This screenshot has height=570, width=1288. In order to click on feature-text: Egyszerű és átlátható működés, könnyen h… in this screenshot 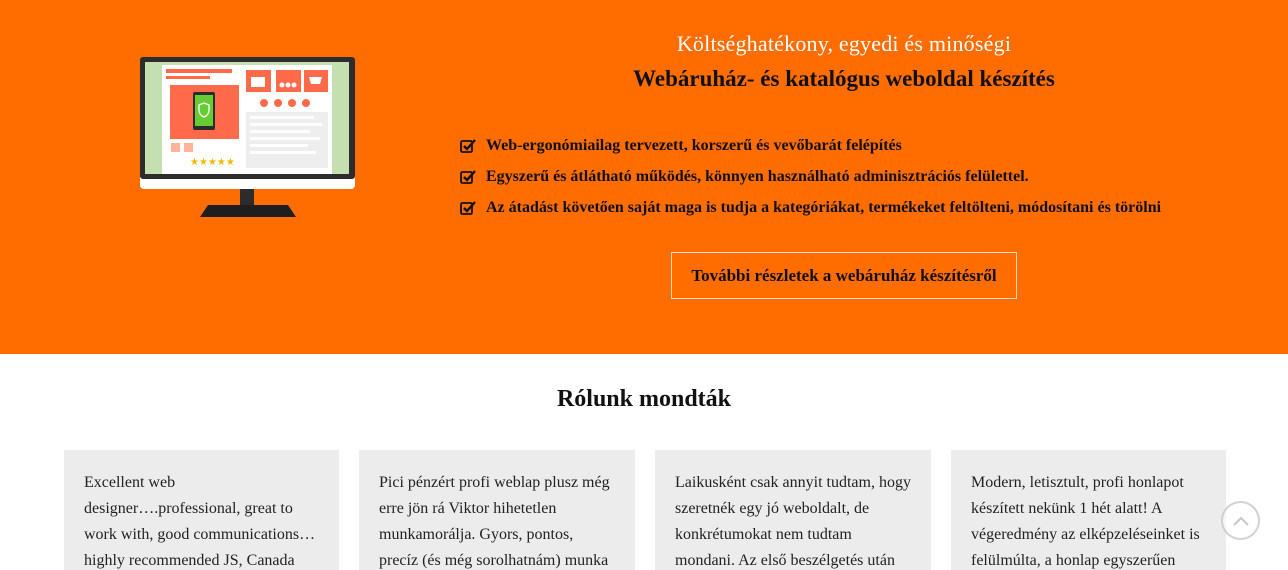, I will do `click(757, 176)`.